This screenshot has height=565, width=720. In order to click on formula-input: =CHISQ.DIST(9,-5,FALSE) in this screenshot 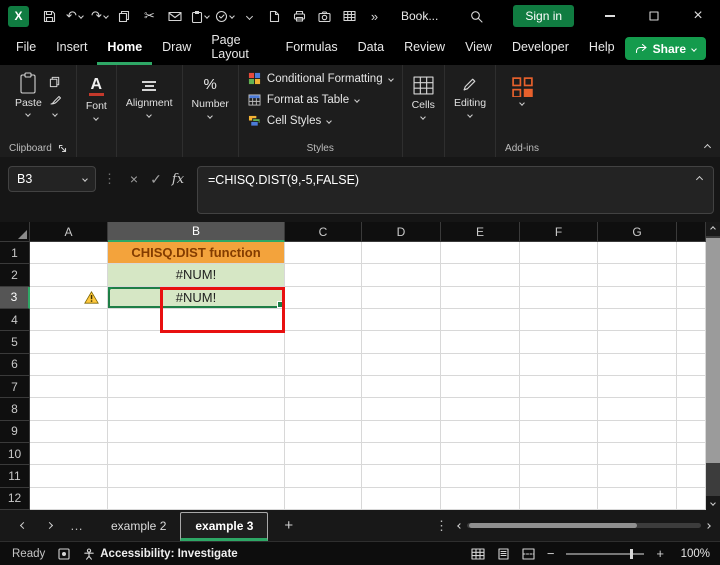, I will do `click(455, 190)`.